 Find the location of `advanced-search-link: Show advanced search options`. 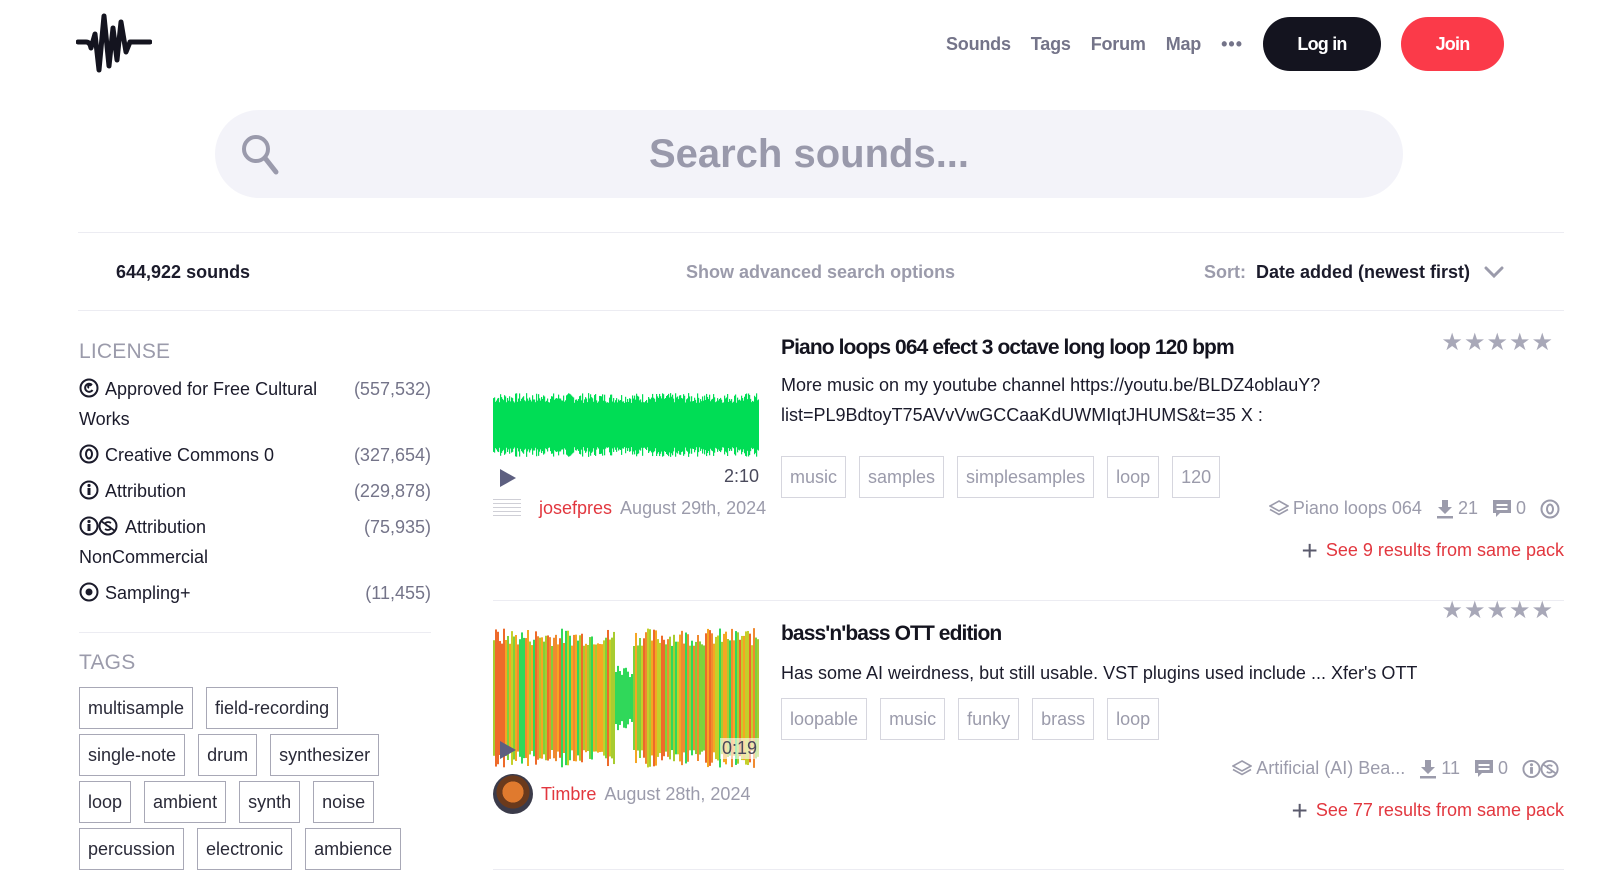

advanced-search-link: Show advanced search options is located at coordinates (820, 272).